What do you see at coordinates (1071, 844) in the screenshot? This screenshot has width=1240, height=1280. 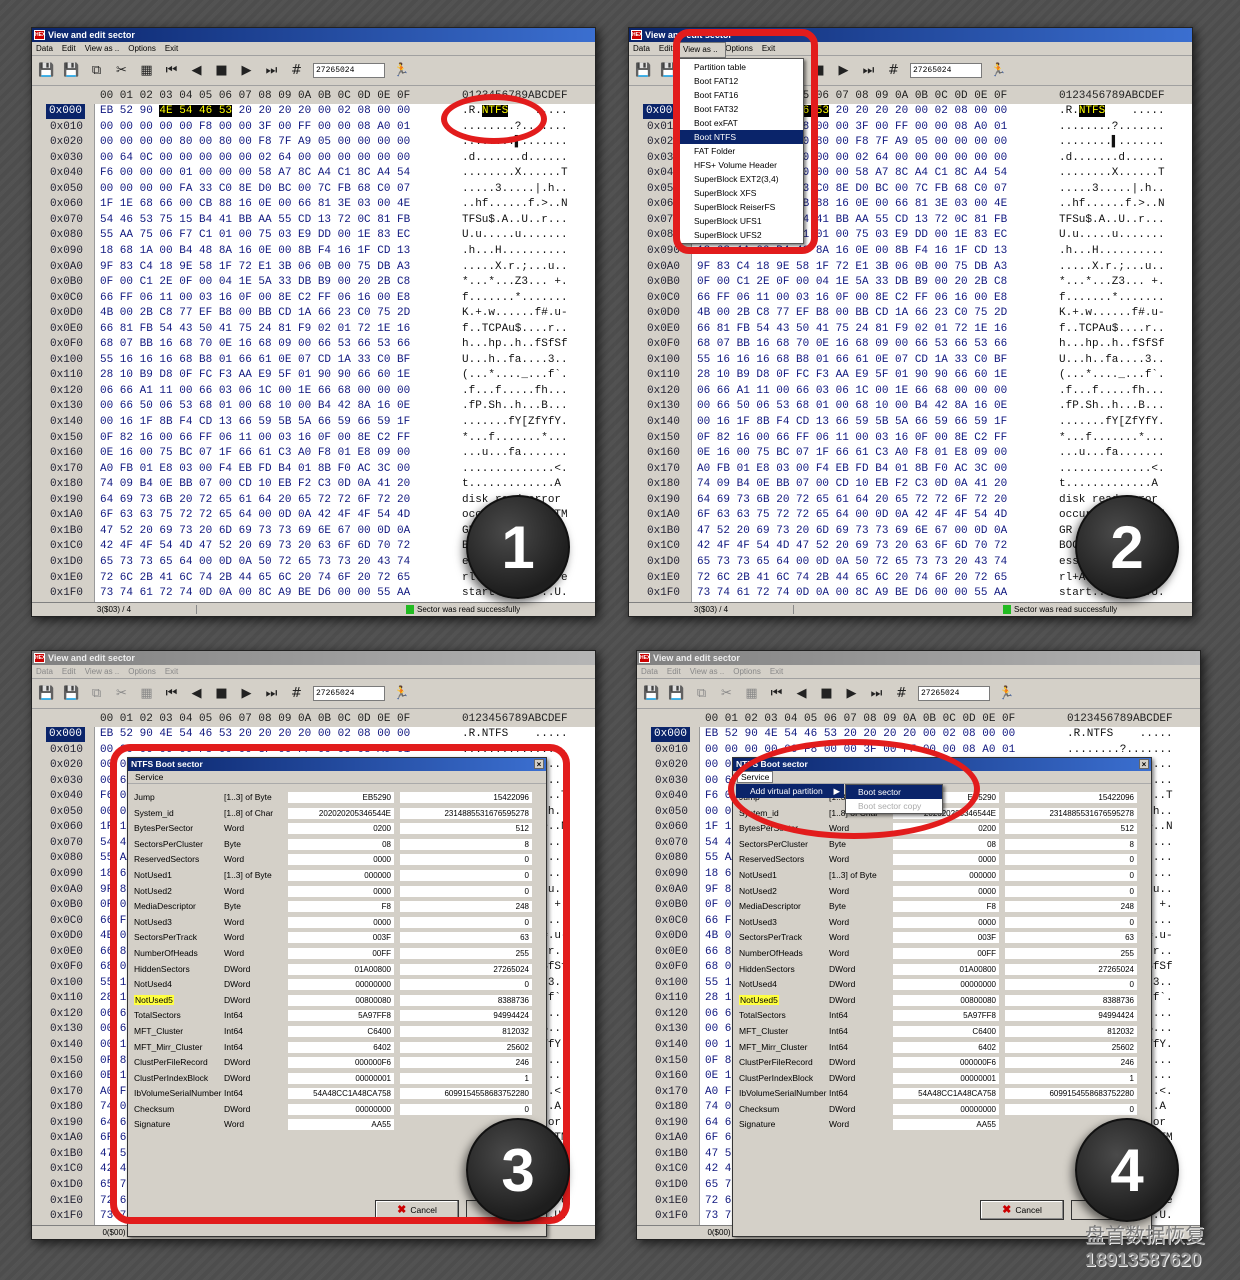 I see `field-dec-value: 8` at bounding box center [1071, 844].